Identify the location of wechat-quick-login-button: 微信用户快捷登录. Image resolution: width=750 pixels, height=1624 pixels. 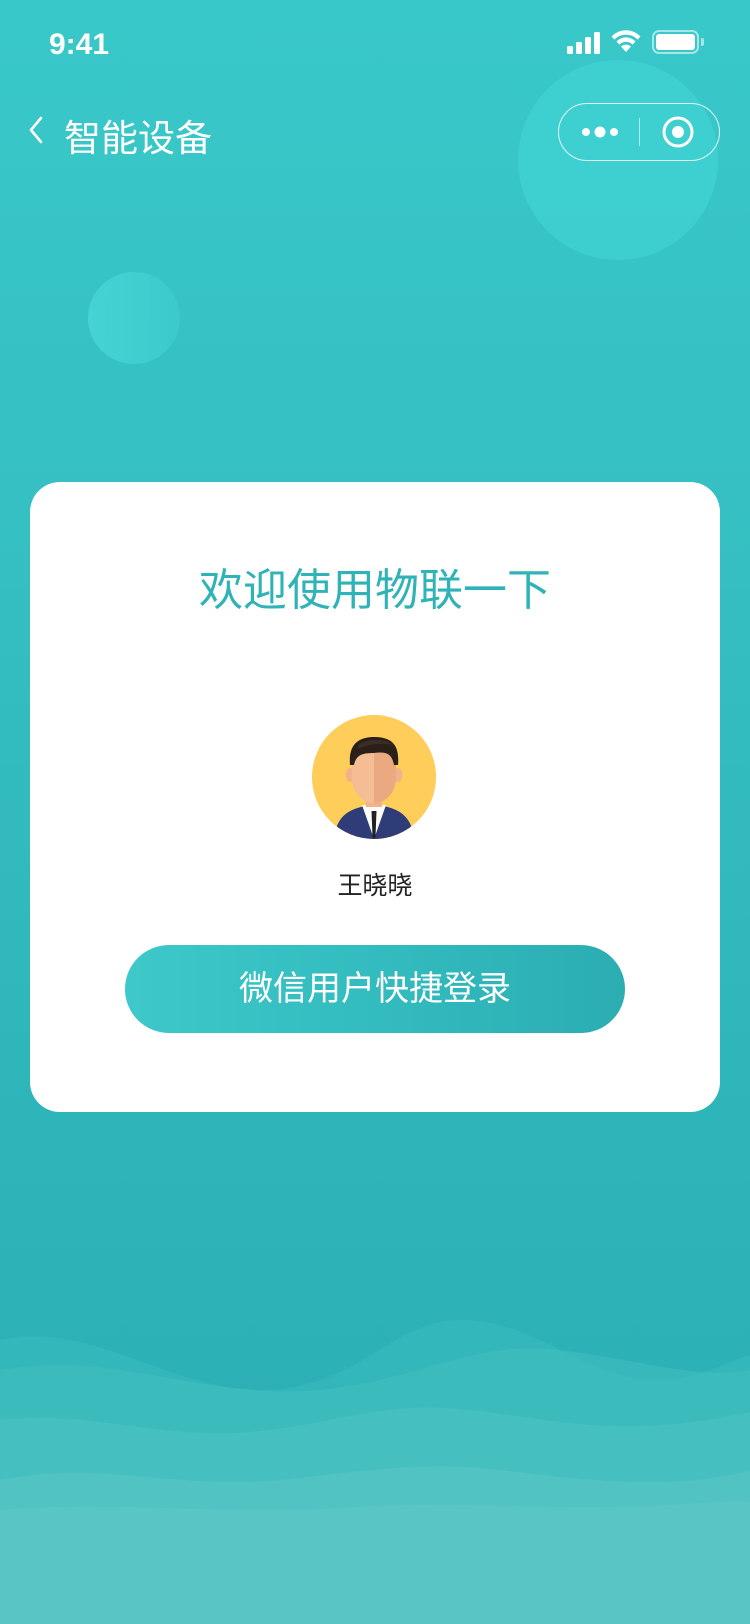
(375, 989).